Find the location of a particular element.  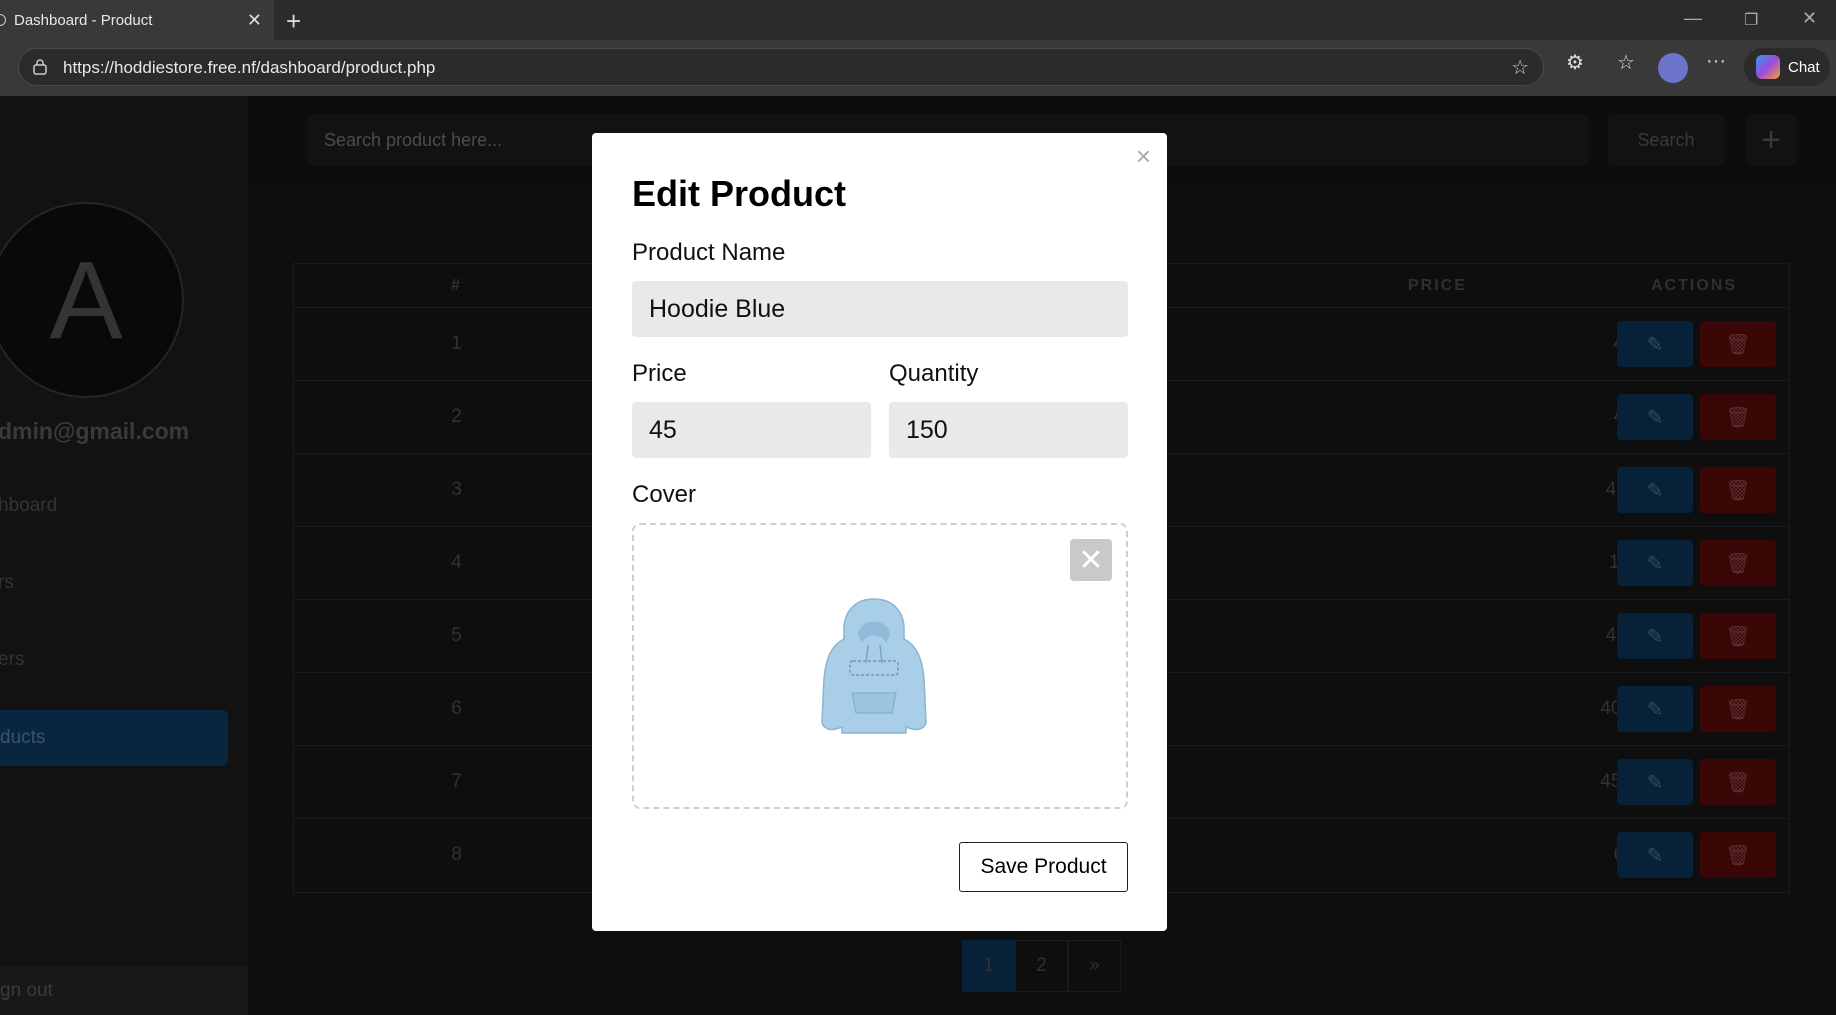

cover-dropzone: ✕ is located at coordinates (880, 666).